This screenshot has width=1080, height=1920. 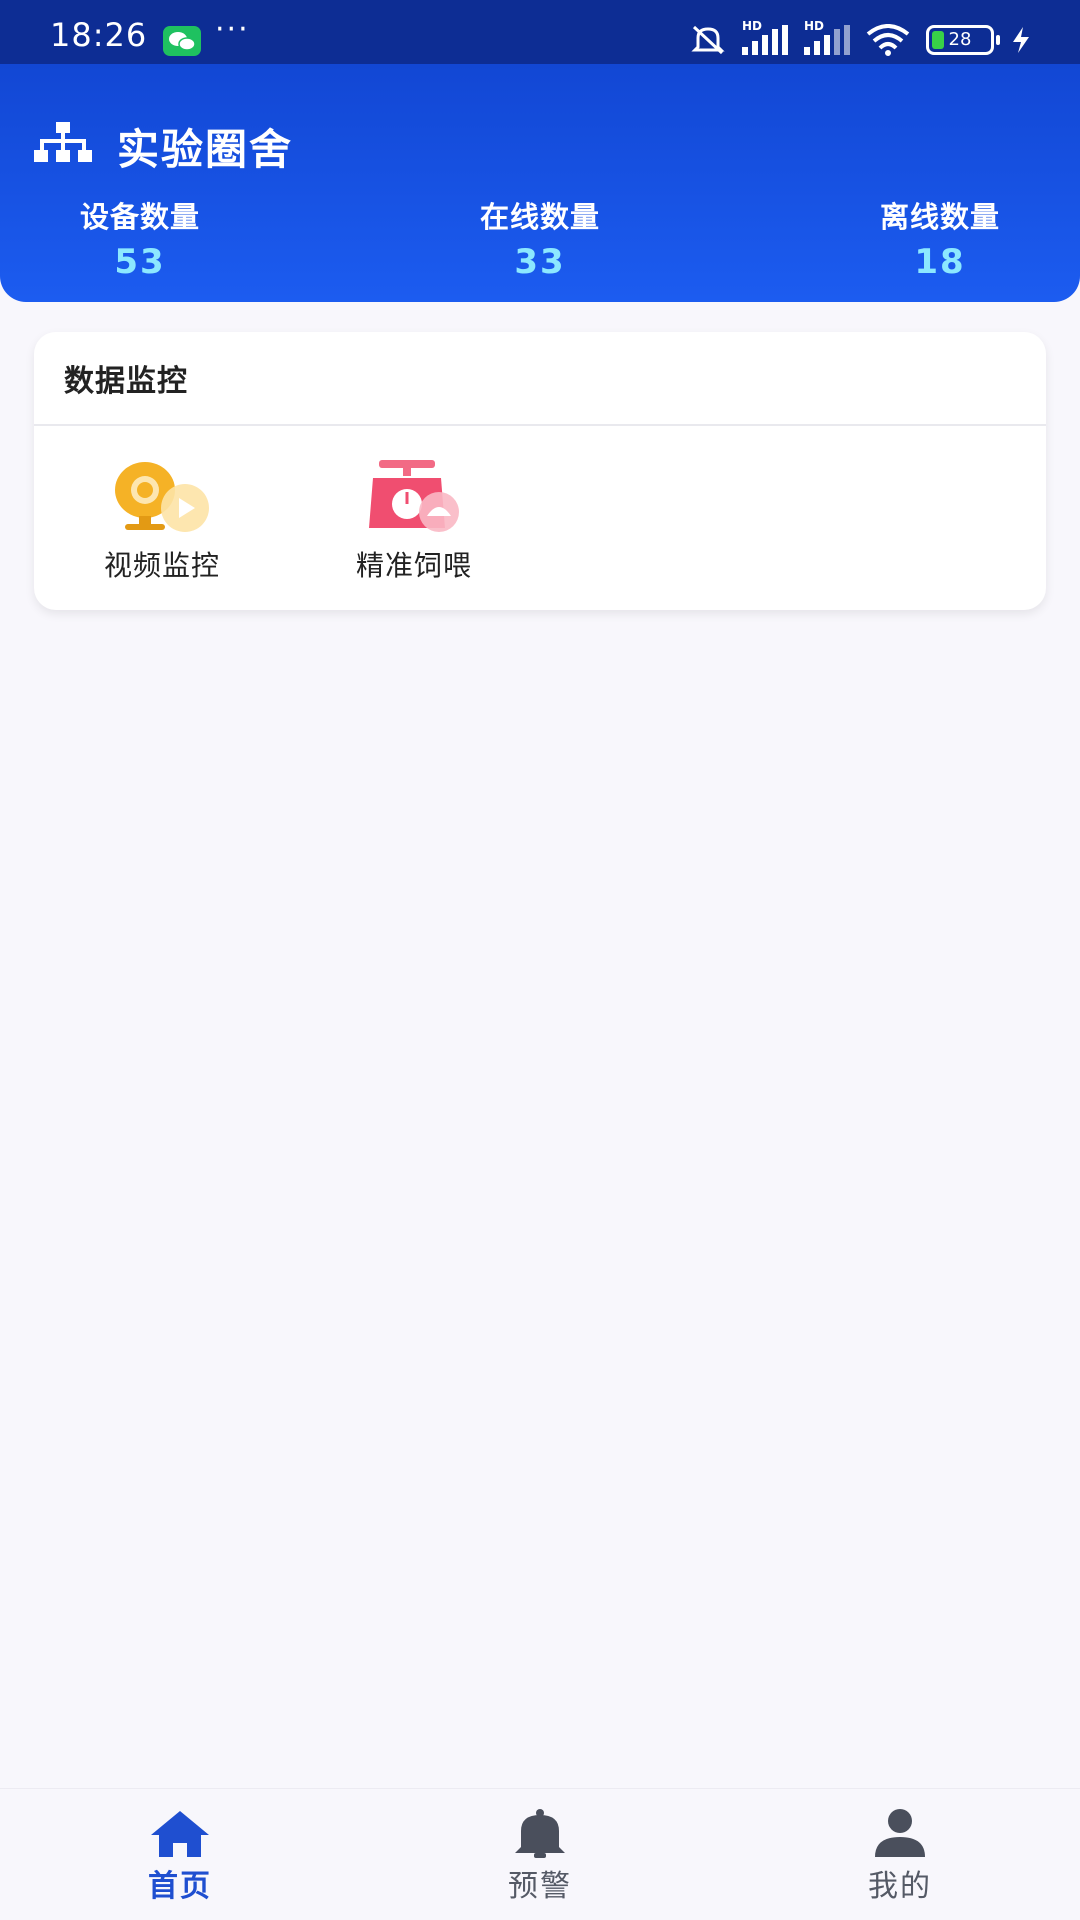 I want to click on bell-icon, so click(x=540, y=1833).